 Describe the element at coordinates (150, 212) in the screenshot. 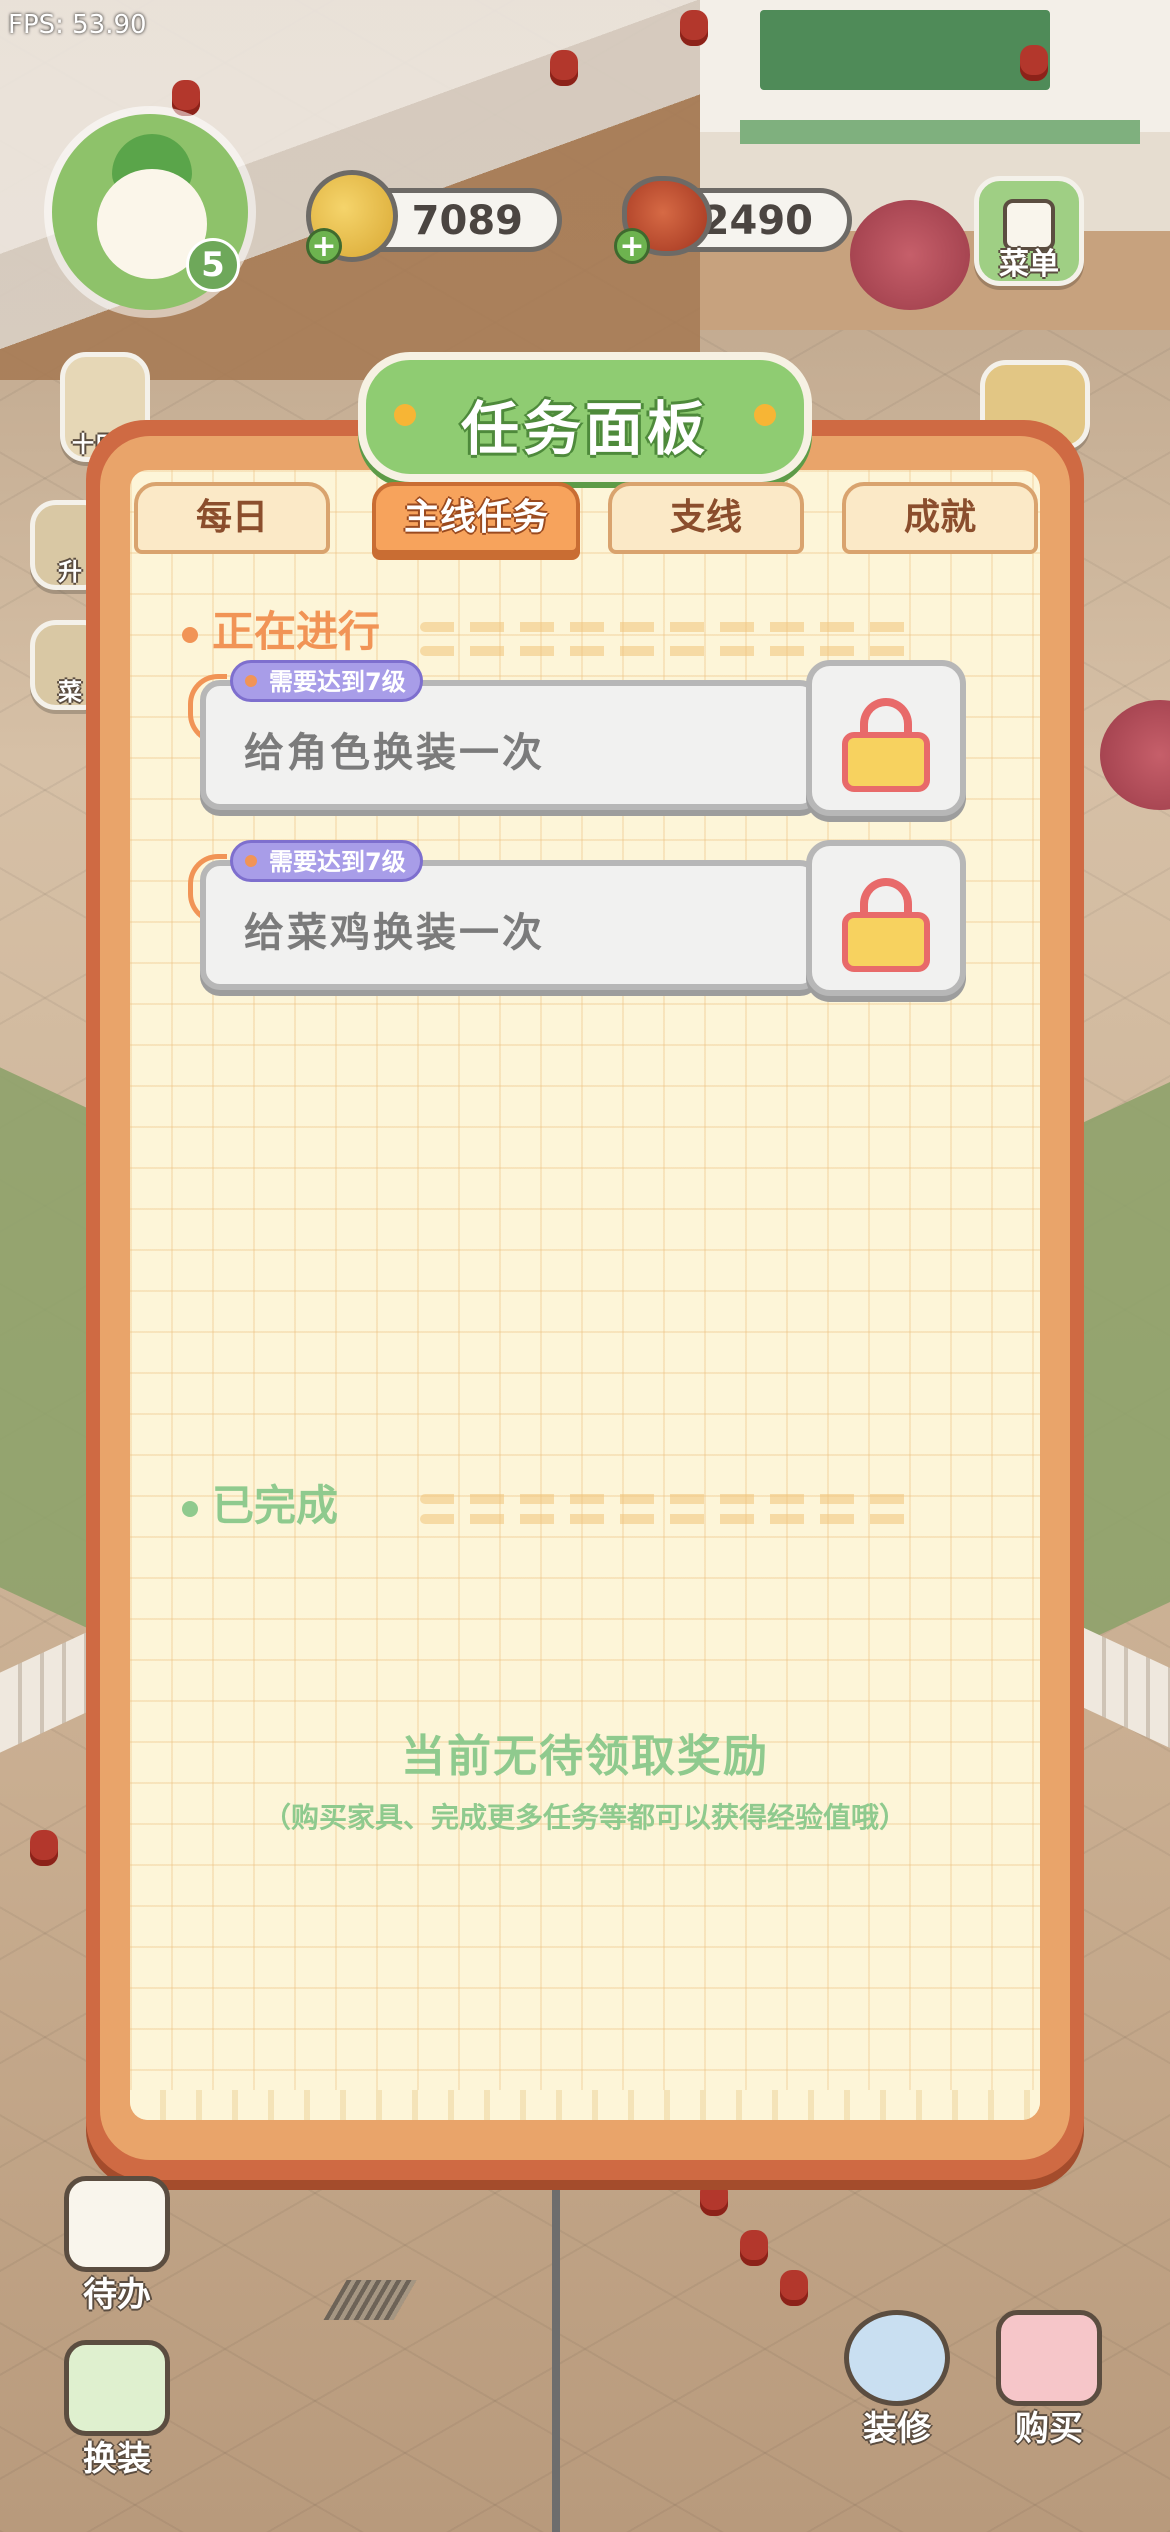

I see `player-avatar: 5` at that location.